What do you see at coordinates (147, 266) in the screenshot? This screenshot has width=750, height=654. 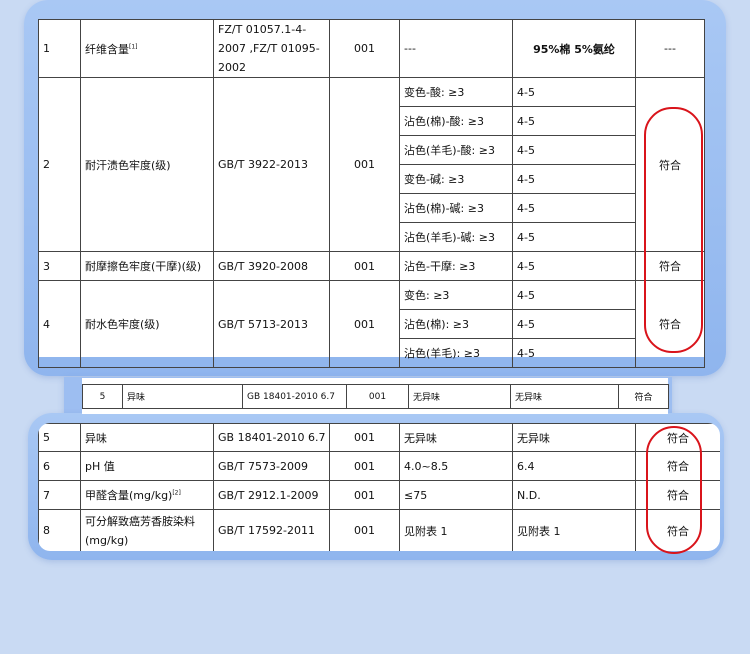 I see `test-item: 耐摩擦色牢度(干摩)(级)` at bounding box center [147, 266].